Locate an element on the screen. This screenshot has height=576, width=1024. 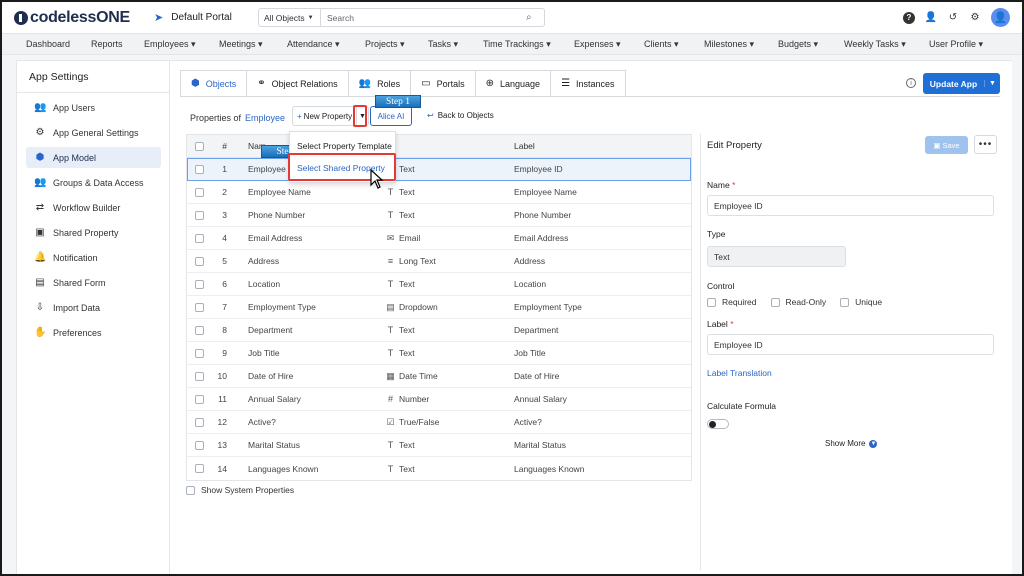
table-row: 2 Employee Name T Text Employee Name is located at coordinates (439, 192).